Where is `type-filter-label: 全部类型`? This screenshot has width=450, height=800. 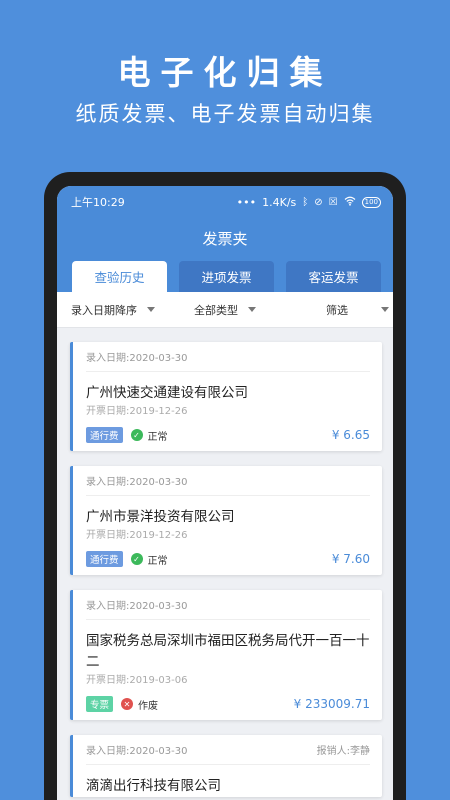
type-filter-label: 全部类型 is located at coordinates (216, 310).